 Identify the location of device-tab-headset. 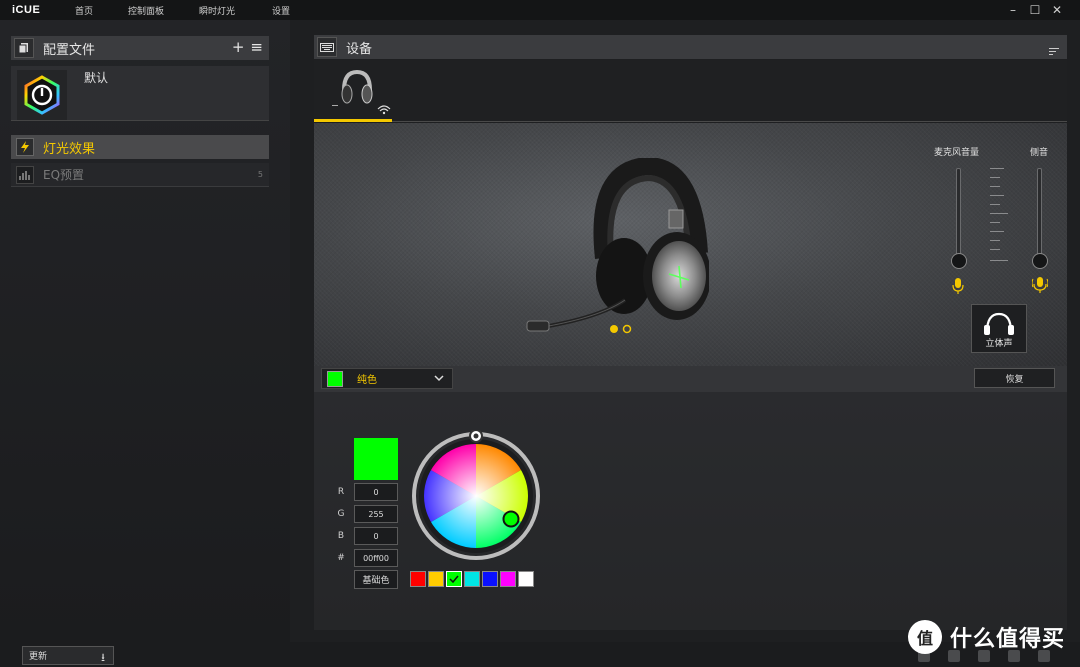
(353, 91).